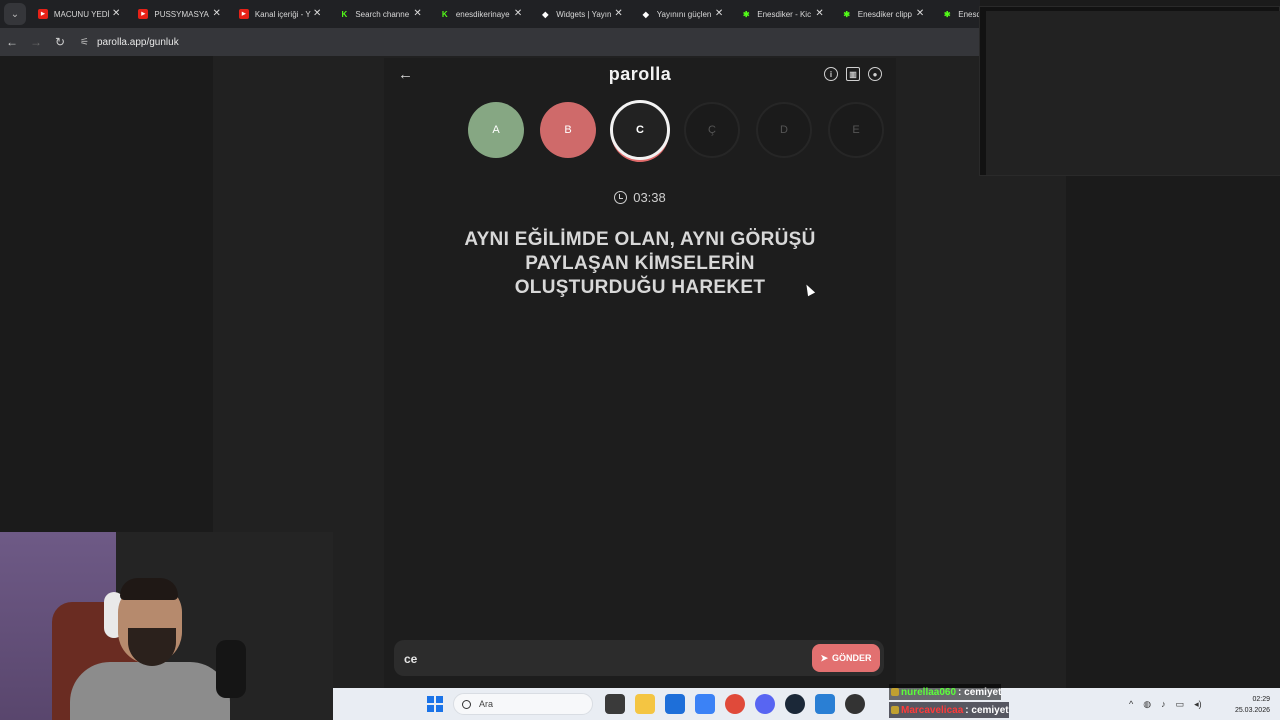 The width and height of the screenshot is (1280, 720). Describe the element at coordinates (884, 14) in the screenshot. I see `browser-tab: ✱ Enesdiker clipp ✕` at that location.